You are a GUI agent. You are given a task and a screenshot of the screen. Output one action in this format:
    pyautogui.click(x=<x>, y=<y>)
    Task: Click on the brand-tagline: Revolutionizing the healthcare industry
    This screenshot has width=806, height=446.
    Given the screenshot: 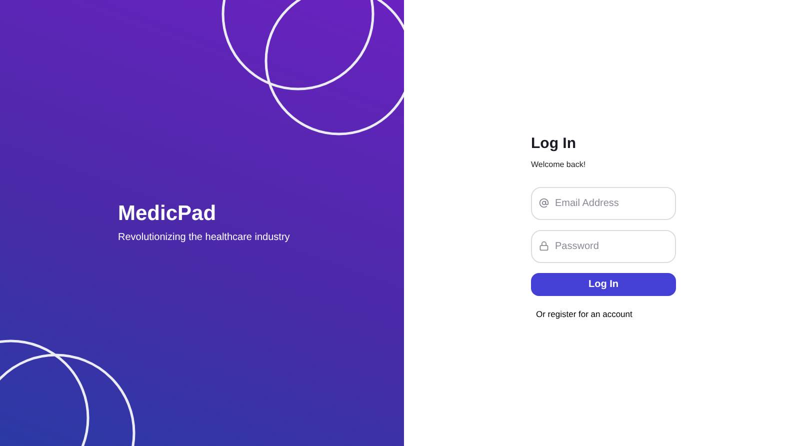 What is the action you would take?
    pyautogui.click(x=204, y=238)
    